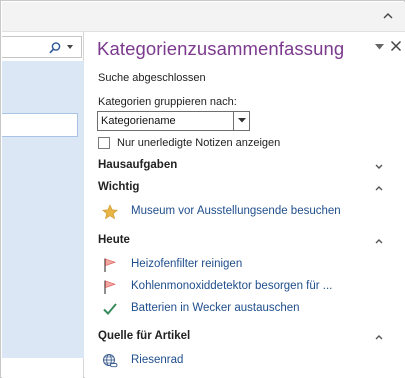  I want to click on unread-only-label: Nur unerledigte Notizen anzeigen, so click(199, 143).